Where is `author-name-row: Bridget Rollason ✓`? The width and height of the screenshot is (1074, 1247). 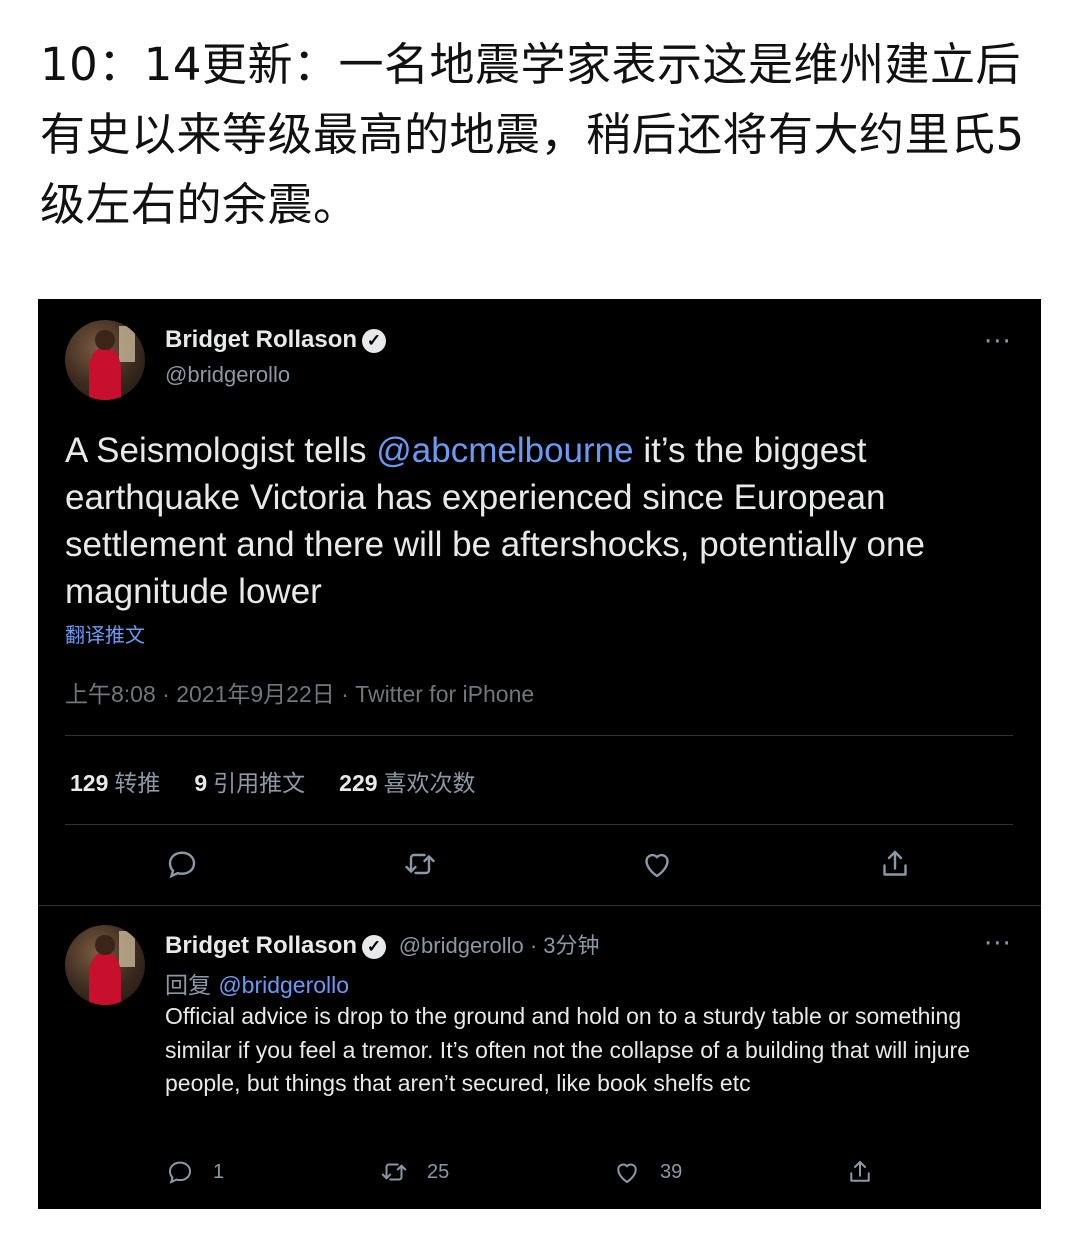
author-name-row: Bridget Rollason ✓ is located at coordinates (276, 340).